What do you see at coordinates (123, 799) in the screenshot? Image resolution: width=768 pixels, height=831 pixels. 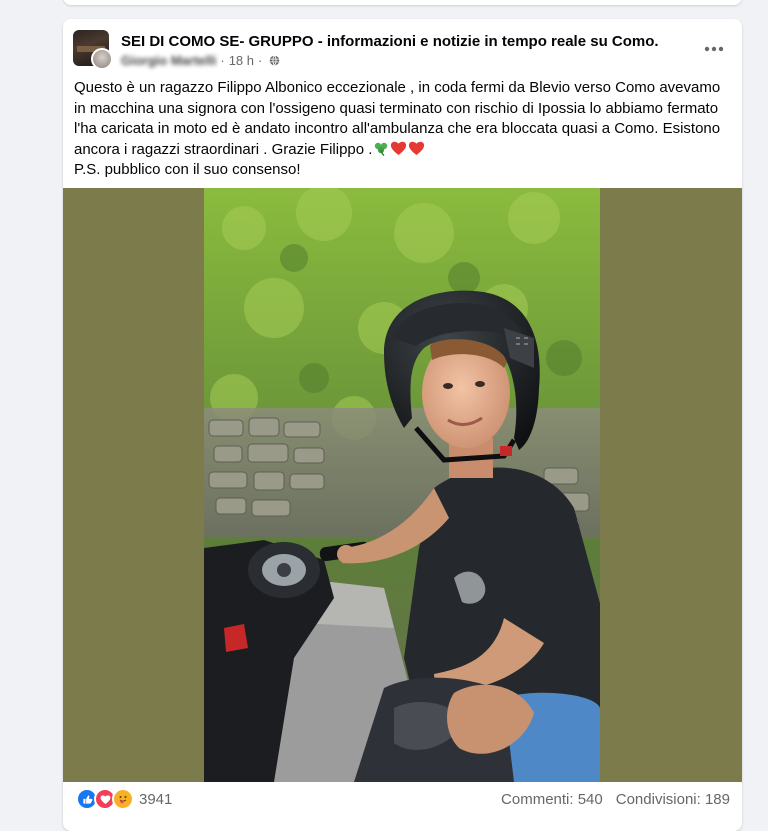 I see `care-icon` at bounding box center [123, 799].